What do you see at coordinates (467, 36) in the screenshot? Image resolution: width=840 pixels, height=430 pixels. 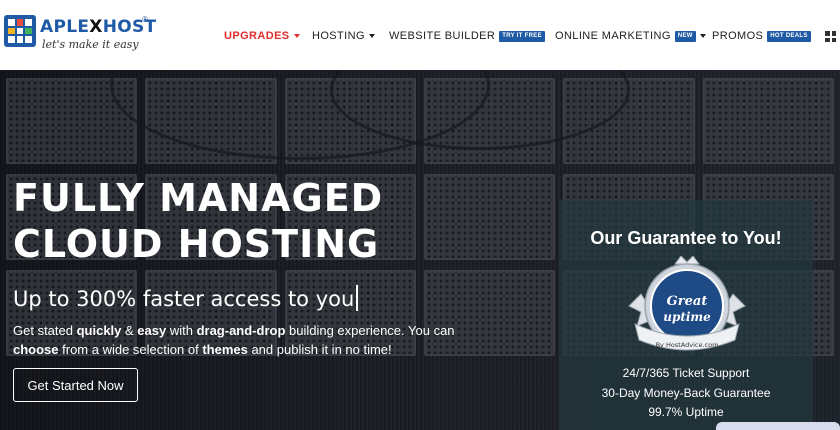 I see `nav-website-builder: WEBSITE BUILDER TRY IT FREE` at bounding box center [467, 36].